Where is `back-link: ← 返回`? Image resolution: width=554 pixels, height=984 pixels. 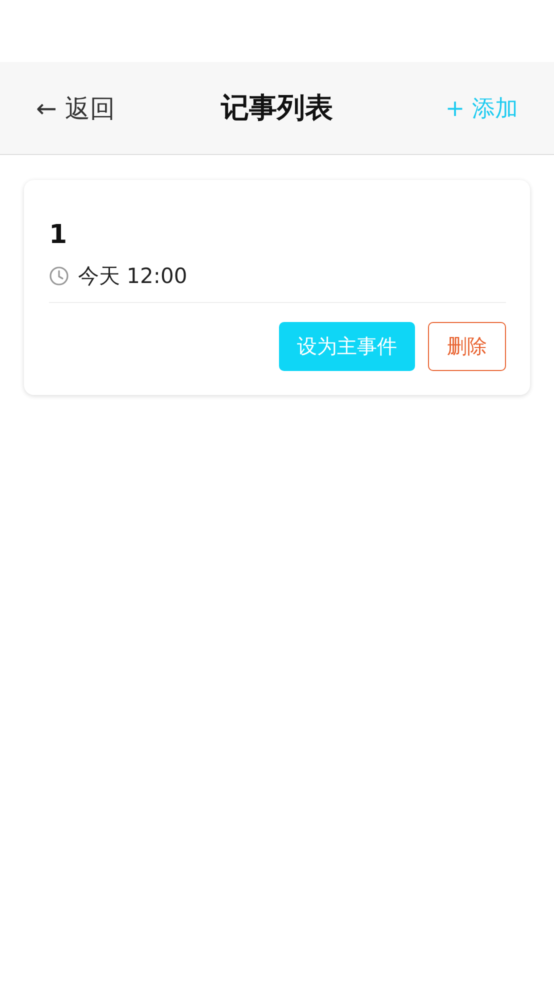 back-link: ← 返回 is located at coordinates (75, 108).